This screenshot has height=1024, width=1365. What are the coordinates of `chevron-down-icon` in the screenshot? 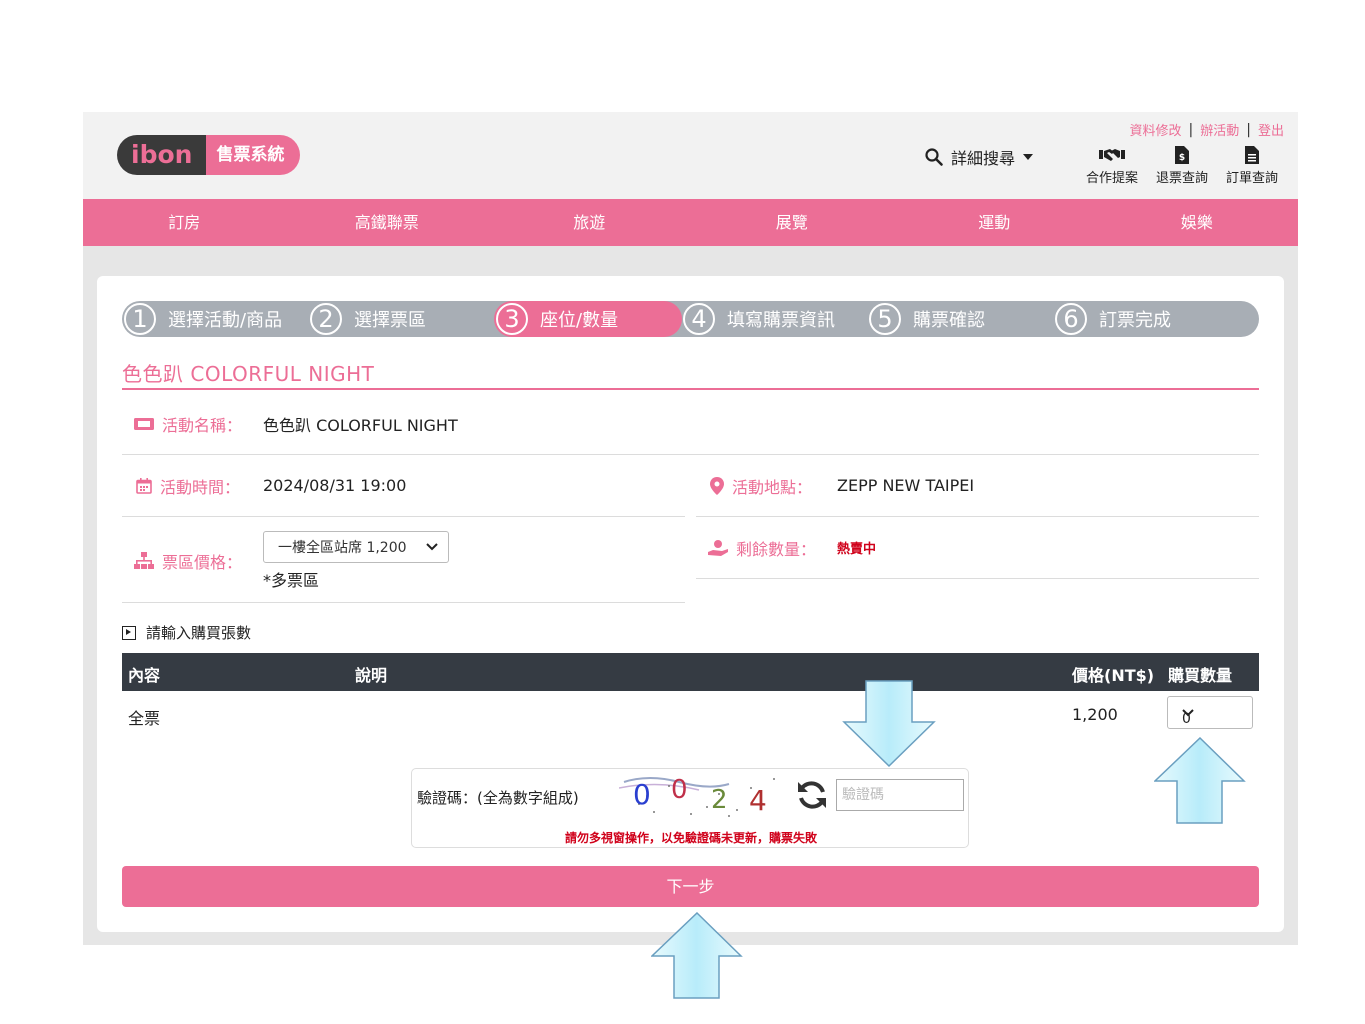 It's located at (432, 547).